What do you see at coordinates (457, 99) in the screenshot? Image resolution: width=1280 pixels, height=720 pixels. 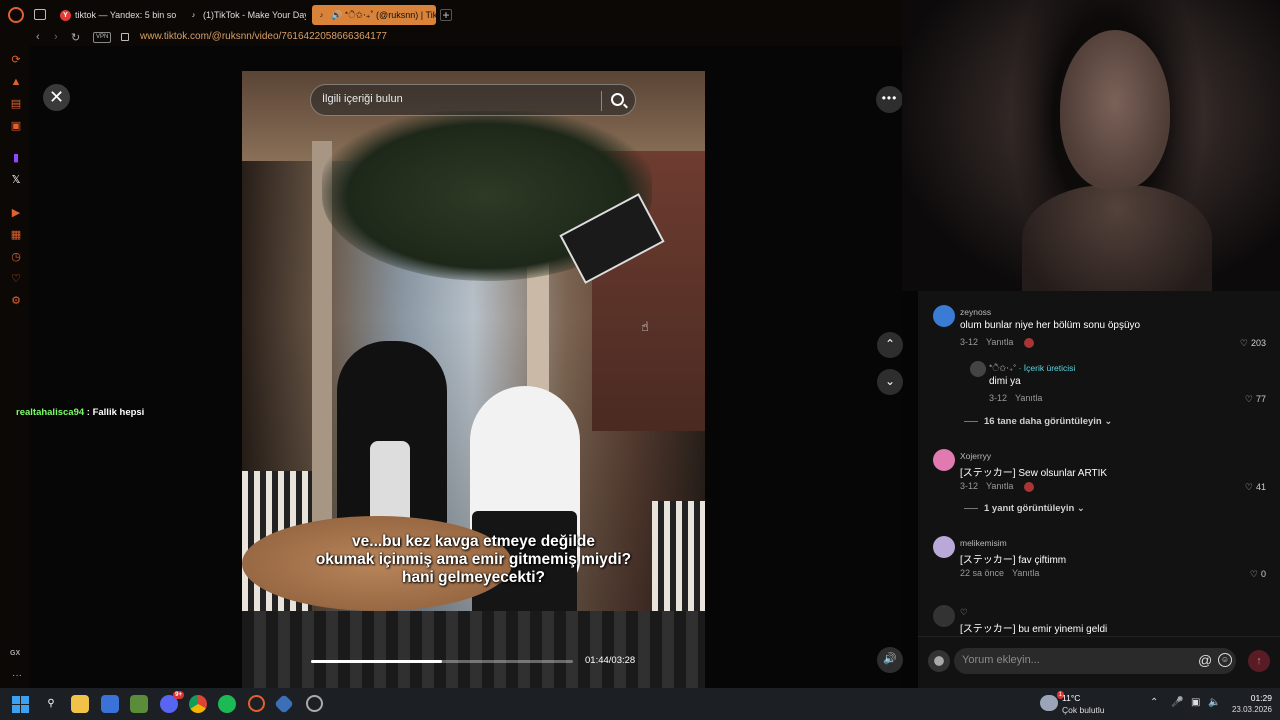 I see `search-input` at bounding box center [457, 99].